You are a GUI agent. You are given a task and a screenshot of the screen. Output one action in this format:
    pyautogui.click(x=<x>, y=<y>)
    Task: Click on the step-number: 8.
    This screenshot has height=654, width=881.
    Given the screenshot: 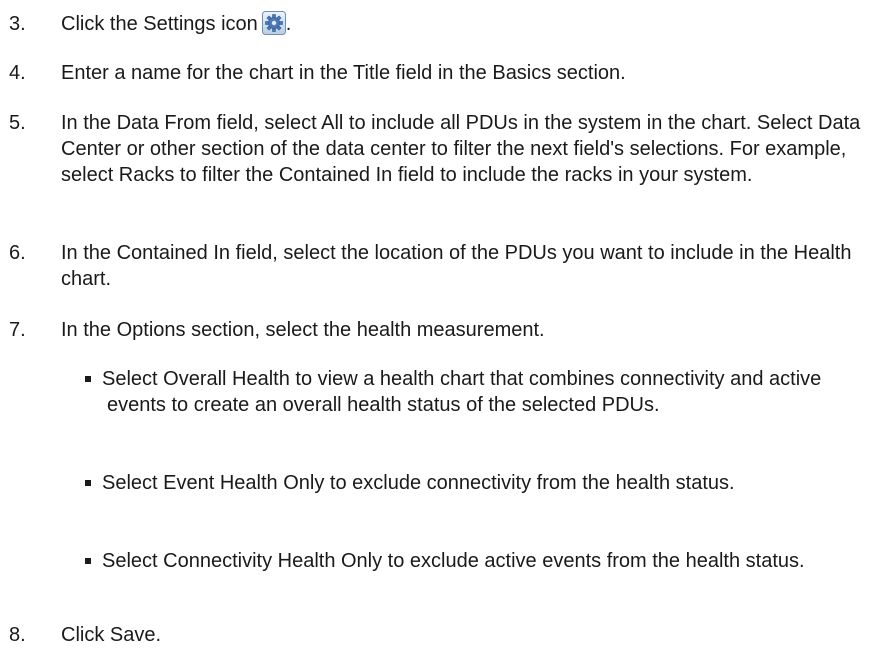 What is the action you would take?
    pyautogui.click(x=17, y=635)
    